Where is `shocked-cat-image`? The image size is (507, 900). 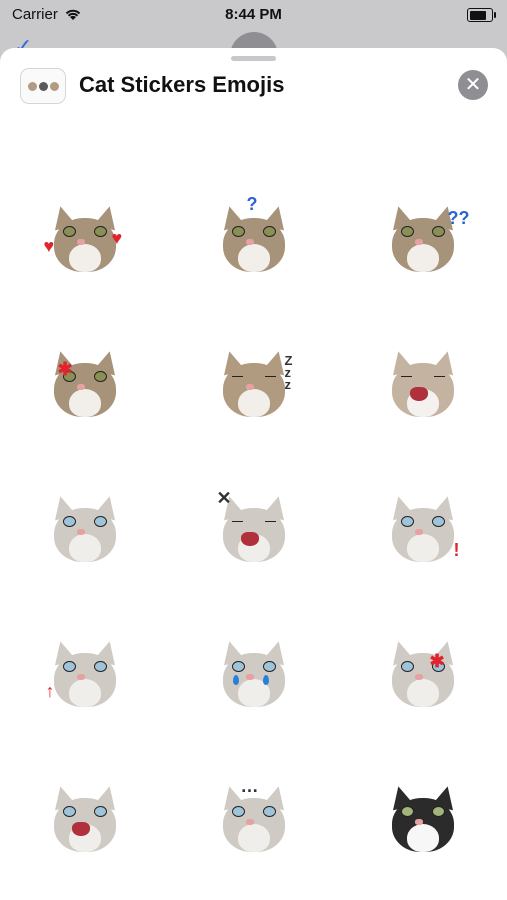 shocked-cat-image is located at coordinates (84, 817).